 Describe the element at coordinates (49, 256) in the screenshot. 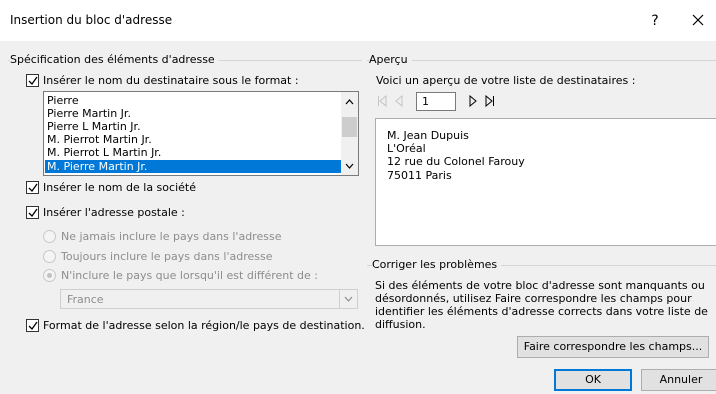

I see `radio-always-country` at that location.